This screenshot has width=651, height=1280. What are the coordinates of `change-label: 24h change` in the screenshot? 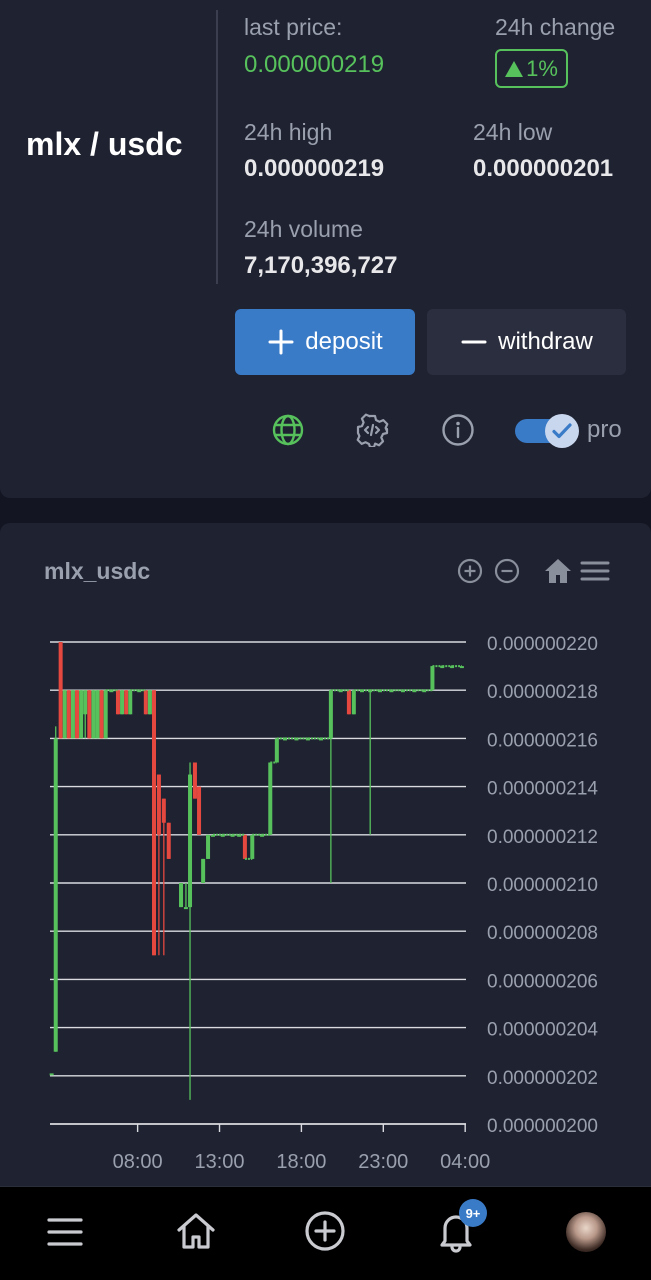 It's located at (555, 27).